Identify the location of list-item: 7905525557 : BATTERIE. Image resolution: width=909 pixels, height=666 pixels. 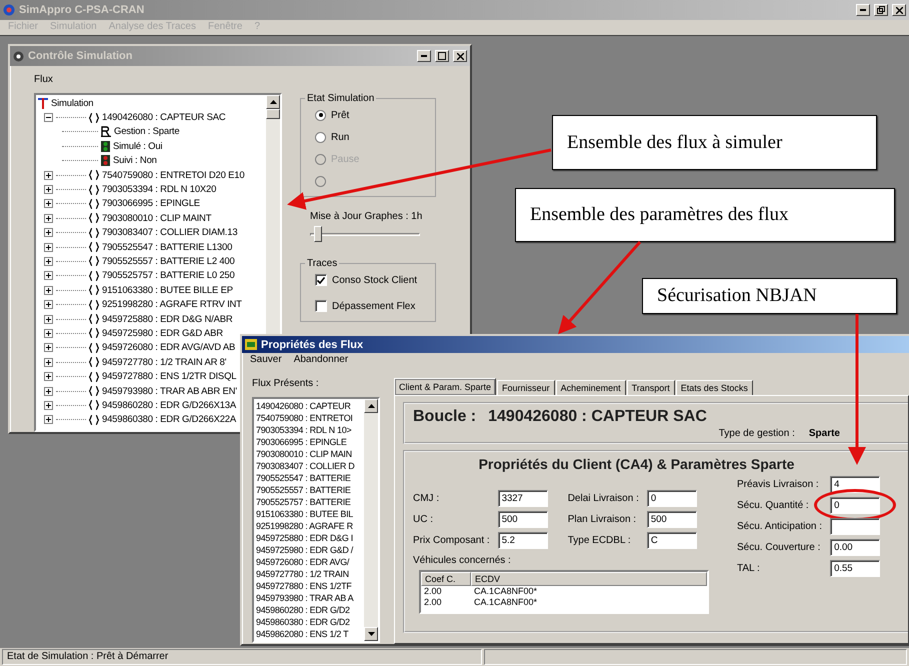
(309, 490).